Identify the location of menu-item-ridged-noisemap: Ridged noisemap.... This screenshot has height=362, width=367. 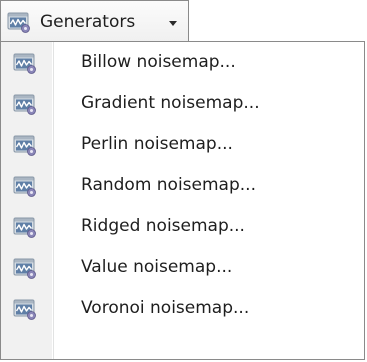
(182, 226).